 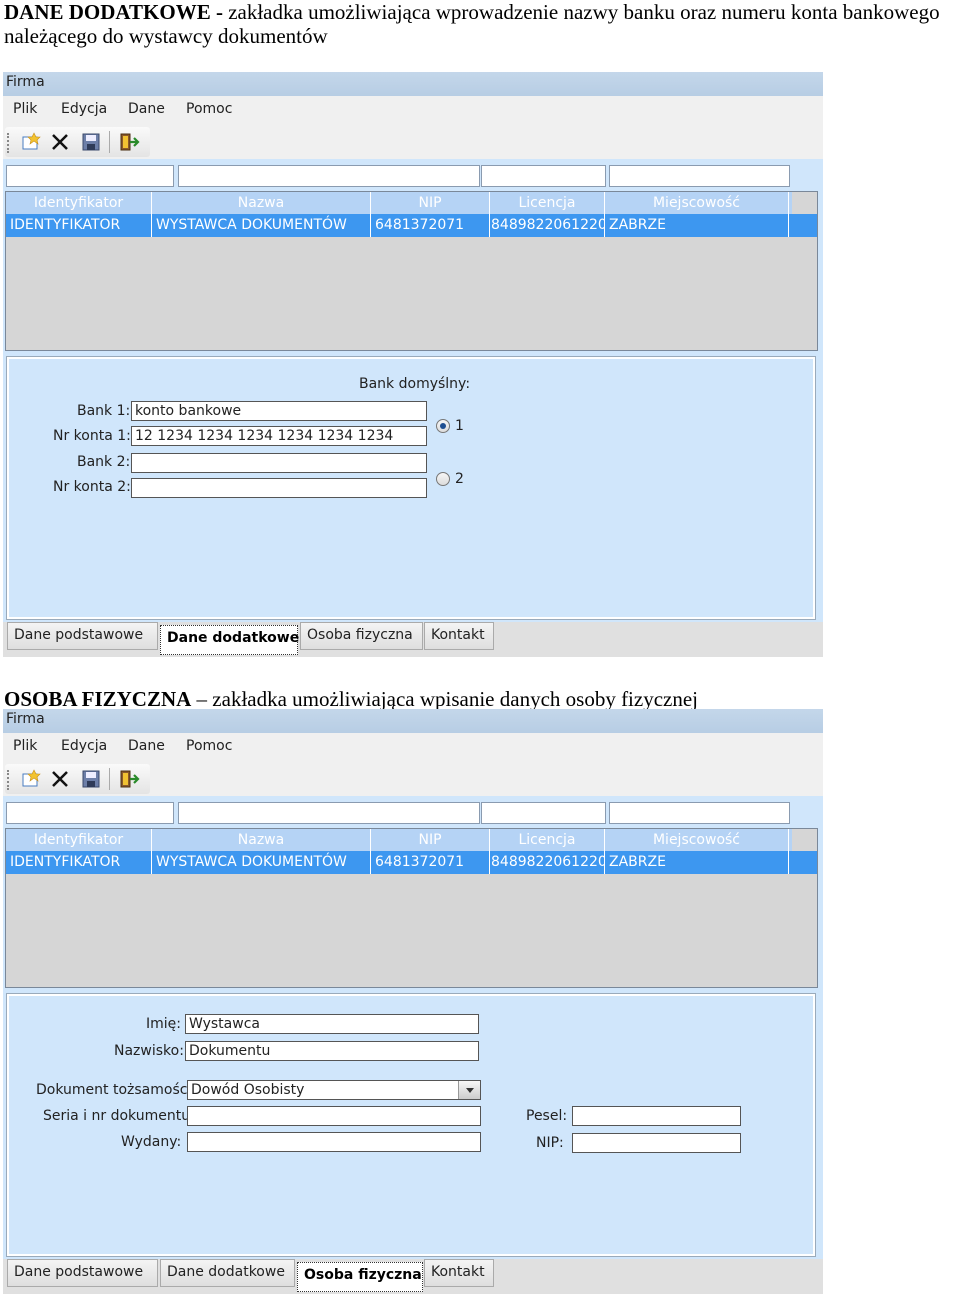 I want to click on doc-number-field, so click(x=334, y=1116).